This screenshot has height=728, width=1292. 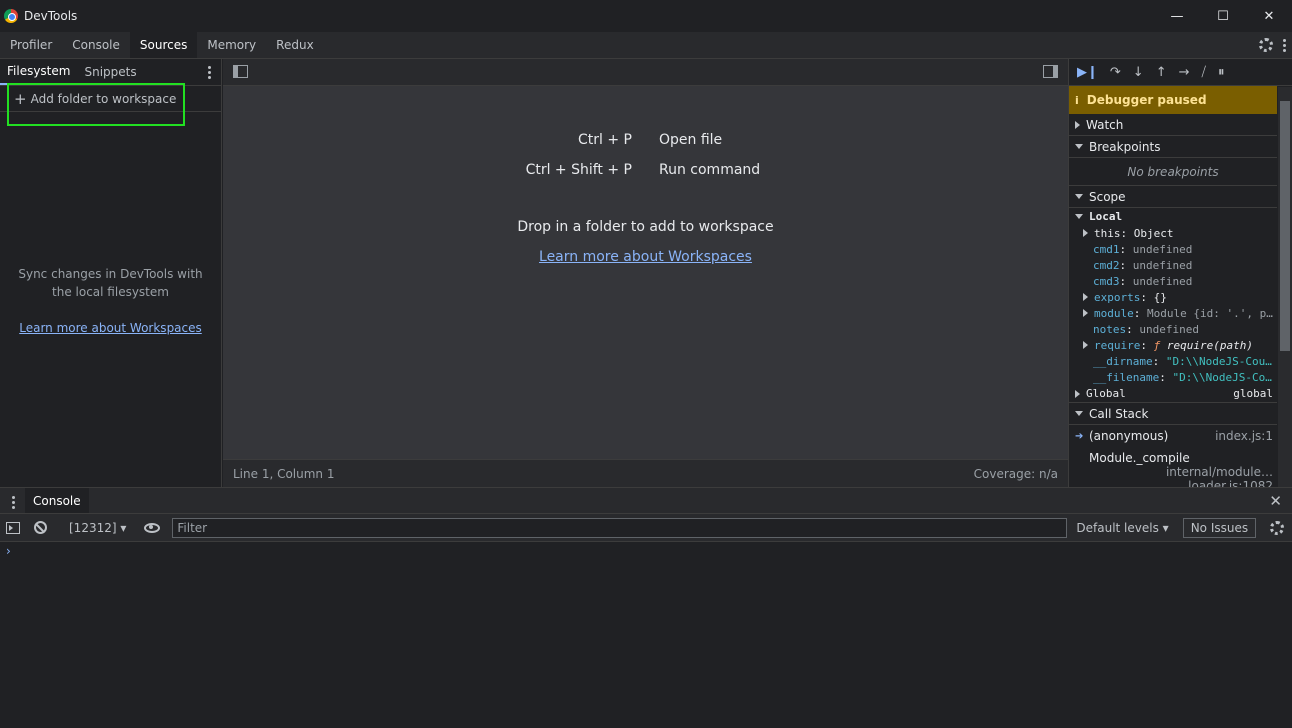 I want to click on breakpoints-label: Breakpoints, so click(x=1125, y=146).